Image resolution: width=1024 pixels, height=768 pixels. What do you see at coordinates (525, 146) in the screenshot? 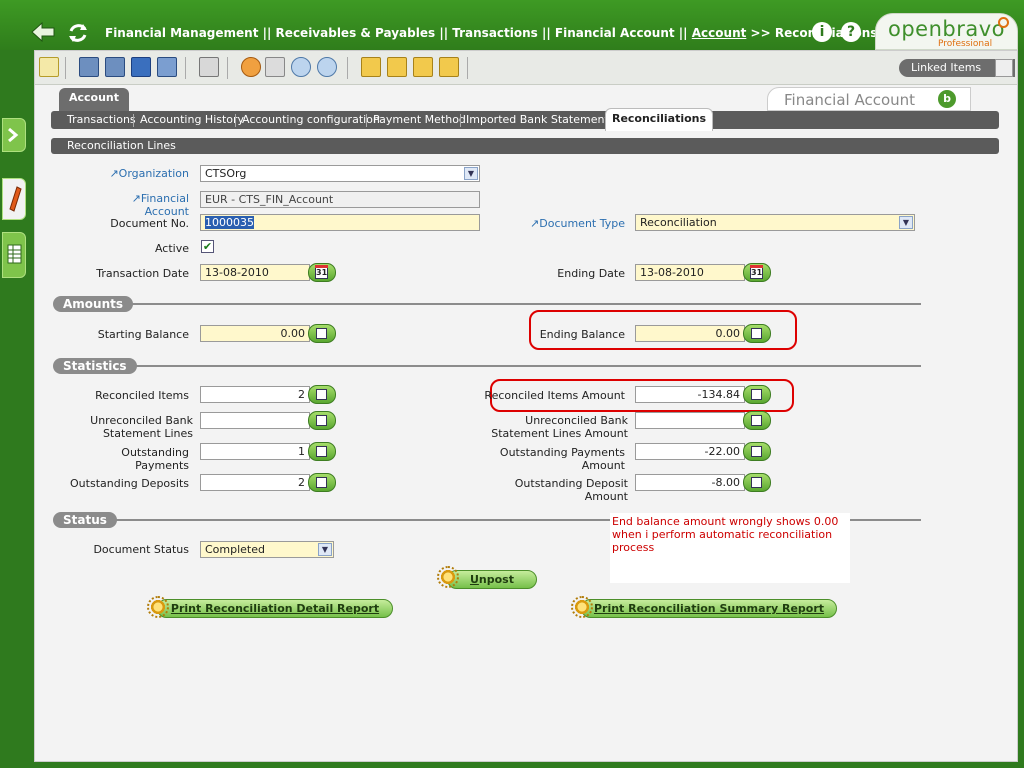
I see `section-bar: Reconciliation Lines` at bounding box center [525, 146].